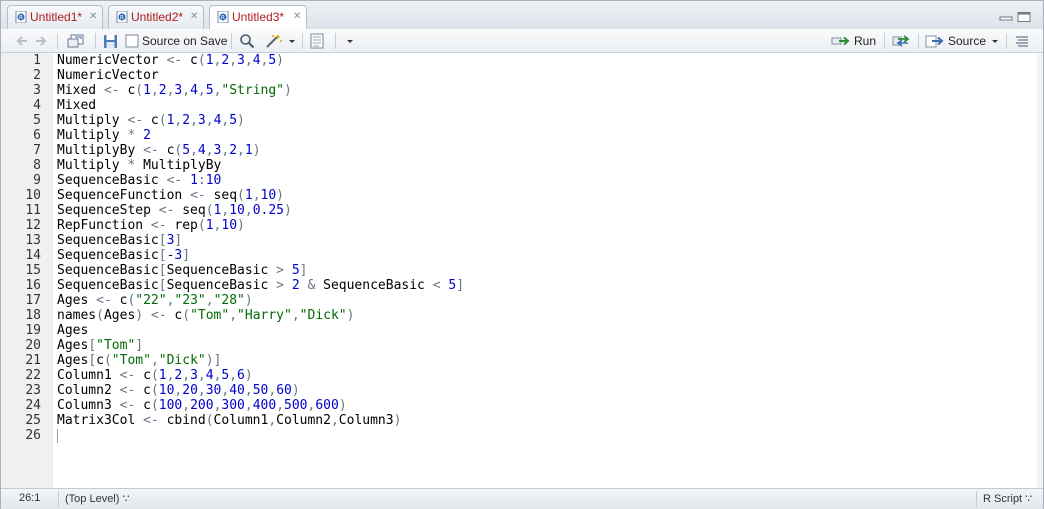 The image size is (1044, 509). What do you see at coordinates (37, 105) in the screenshot?
I see `line-number: 4` at bounding box center [37, 105].